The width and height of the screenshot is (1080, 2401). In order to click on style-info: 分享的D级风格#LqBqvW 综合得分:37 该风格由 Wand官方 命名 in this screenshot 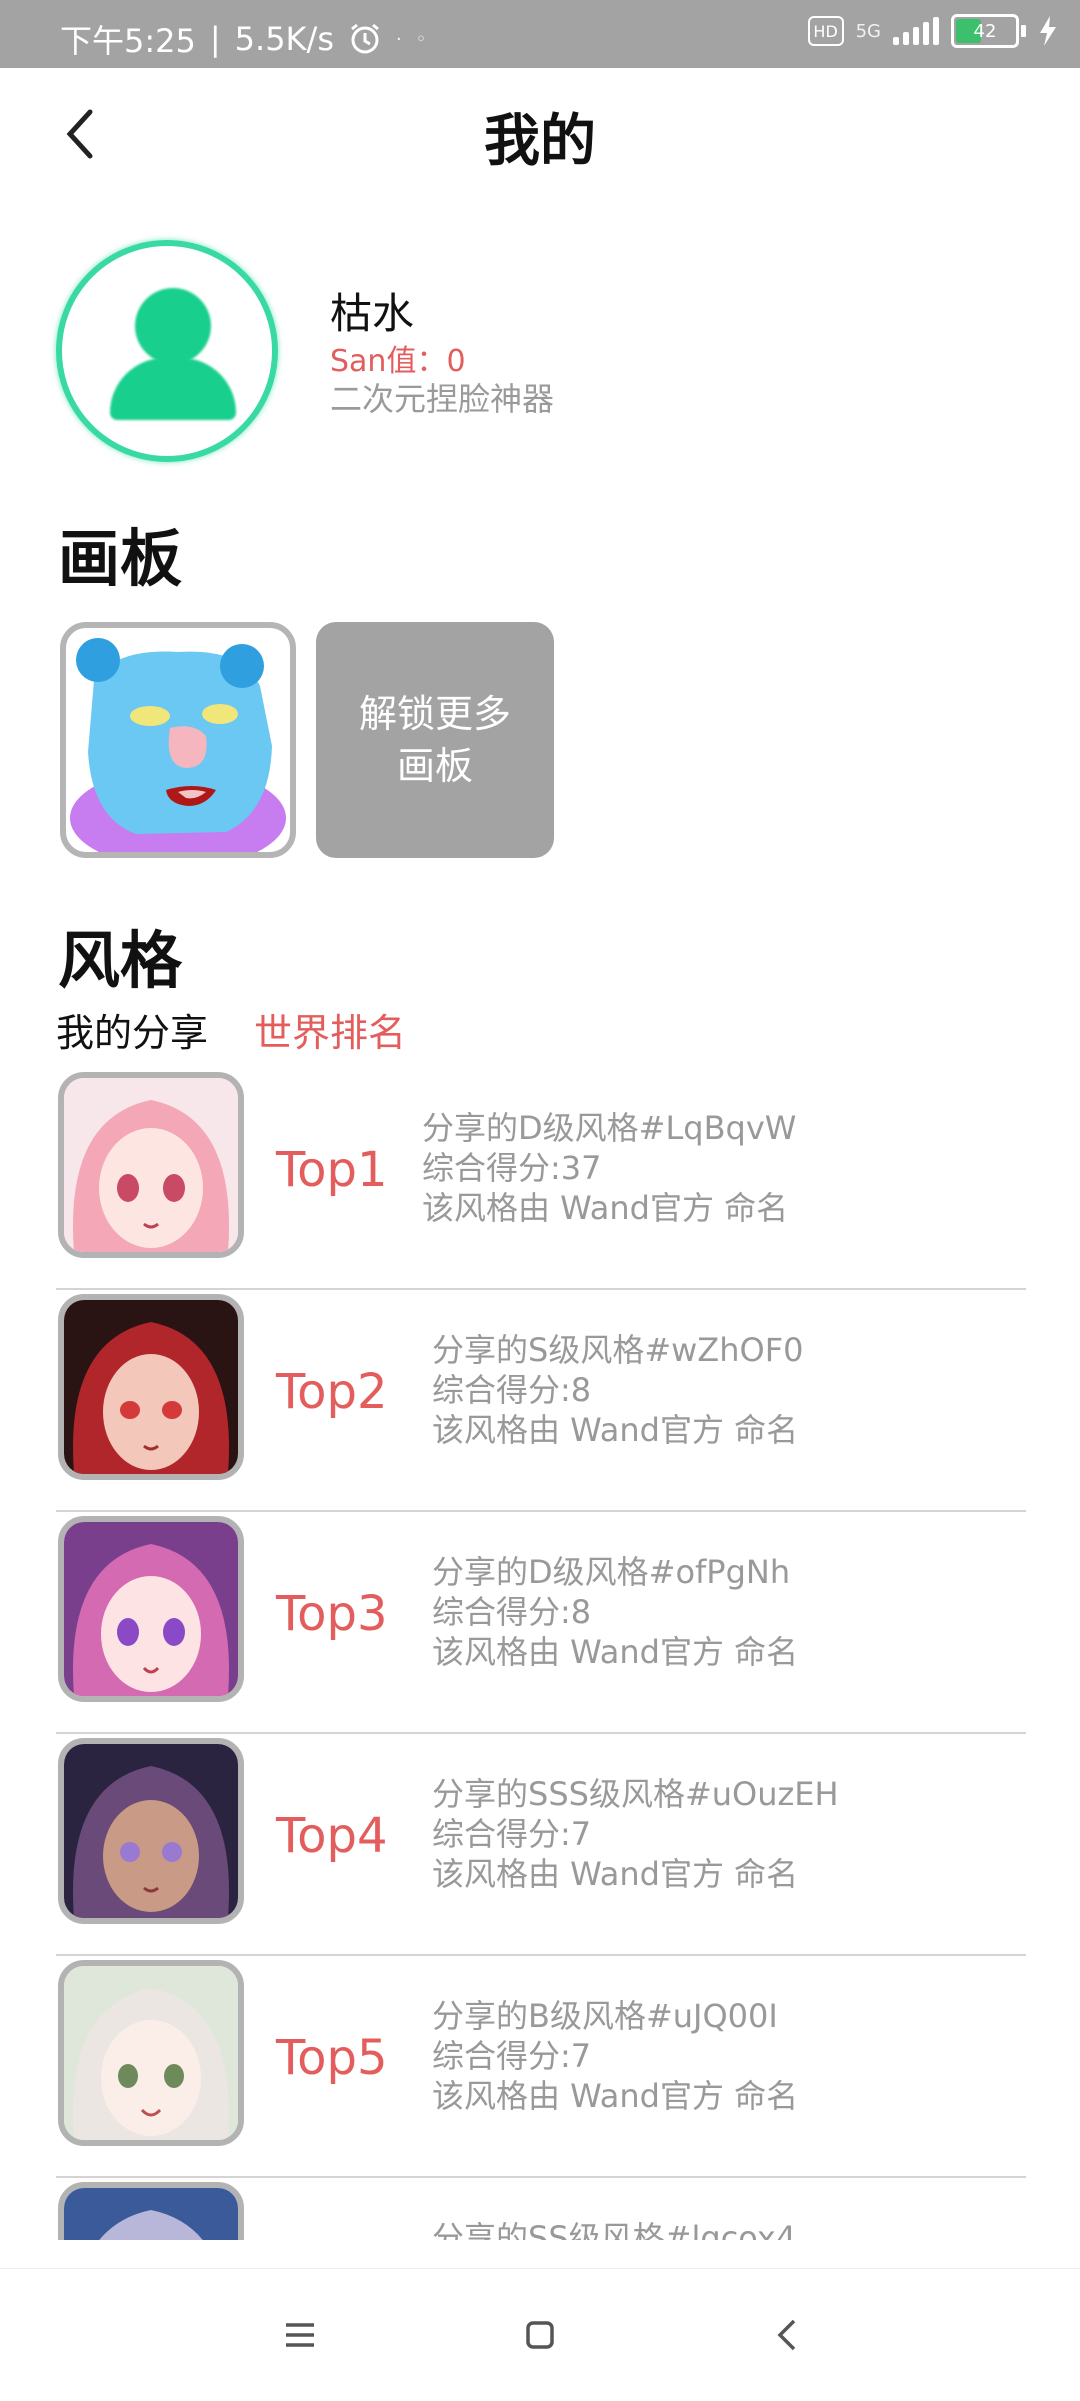, I will do `click(609, 1168)`.